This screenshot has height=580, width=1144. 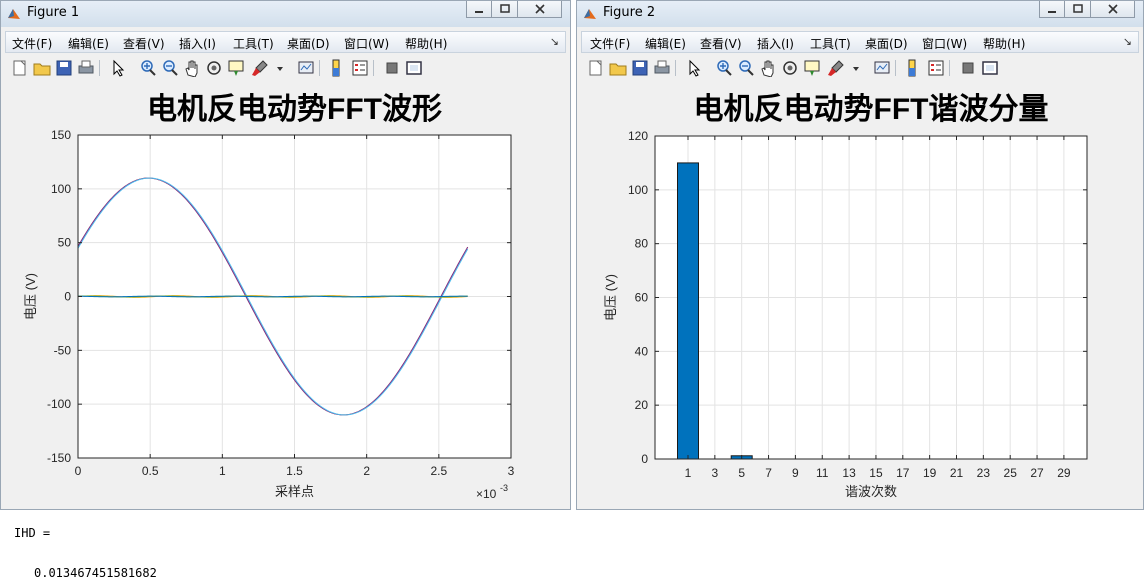 I want to click on chart-title: 电机反电动势FFT波形, so click(x=294, y=109).